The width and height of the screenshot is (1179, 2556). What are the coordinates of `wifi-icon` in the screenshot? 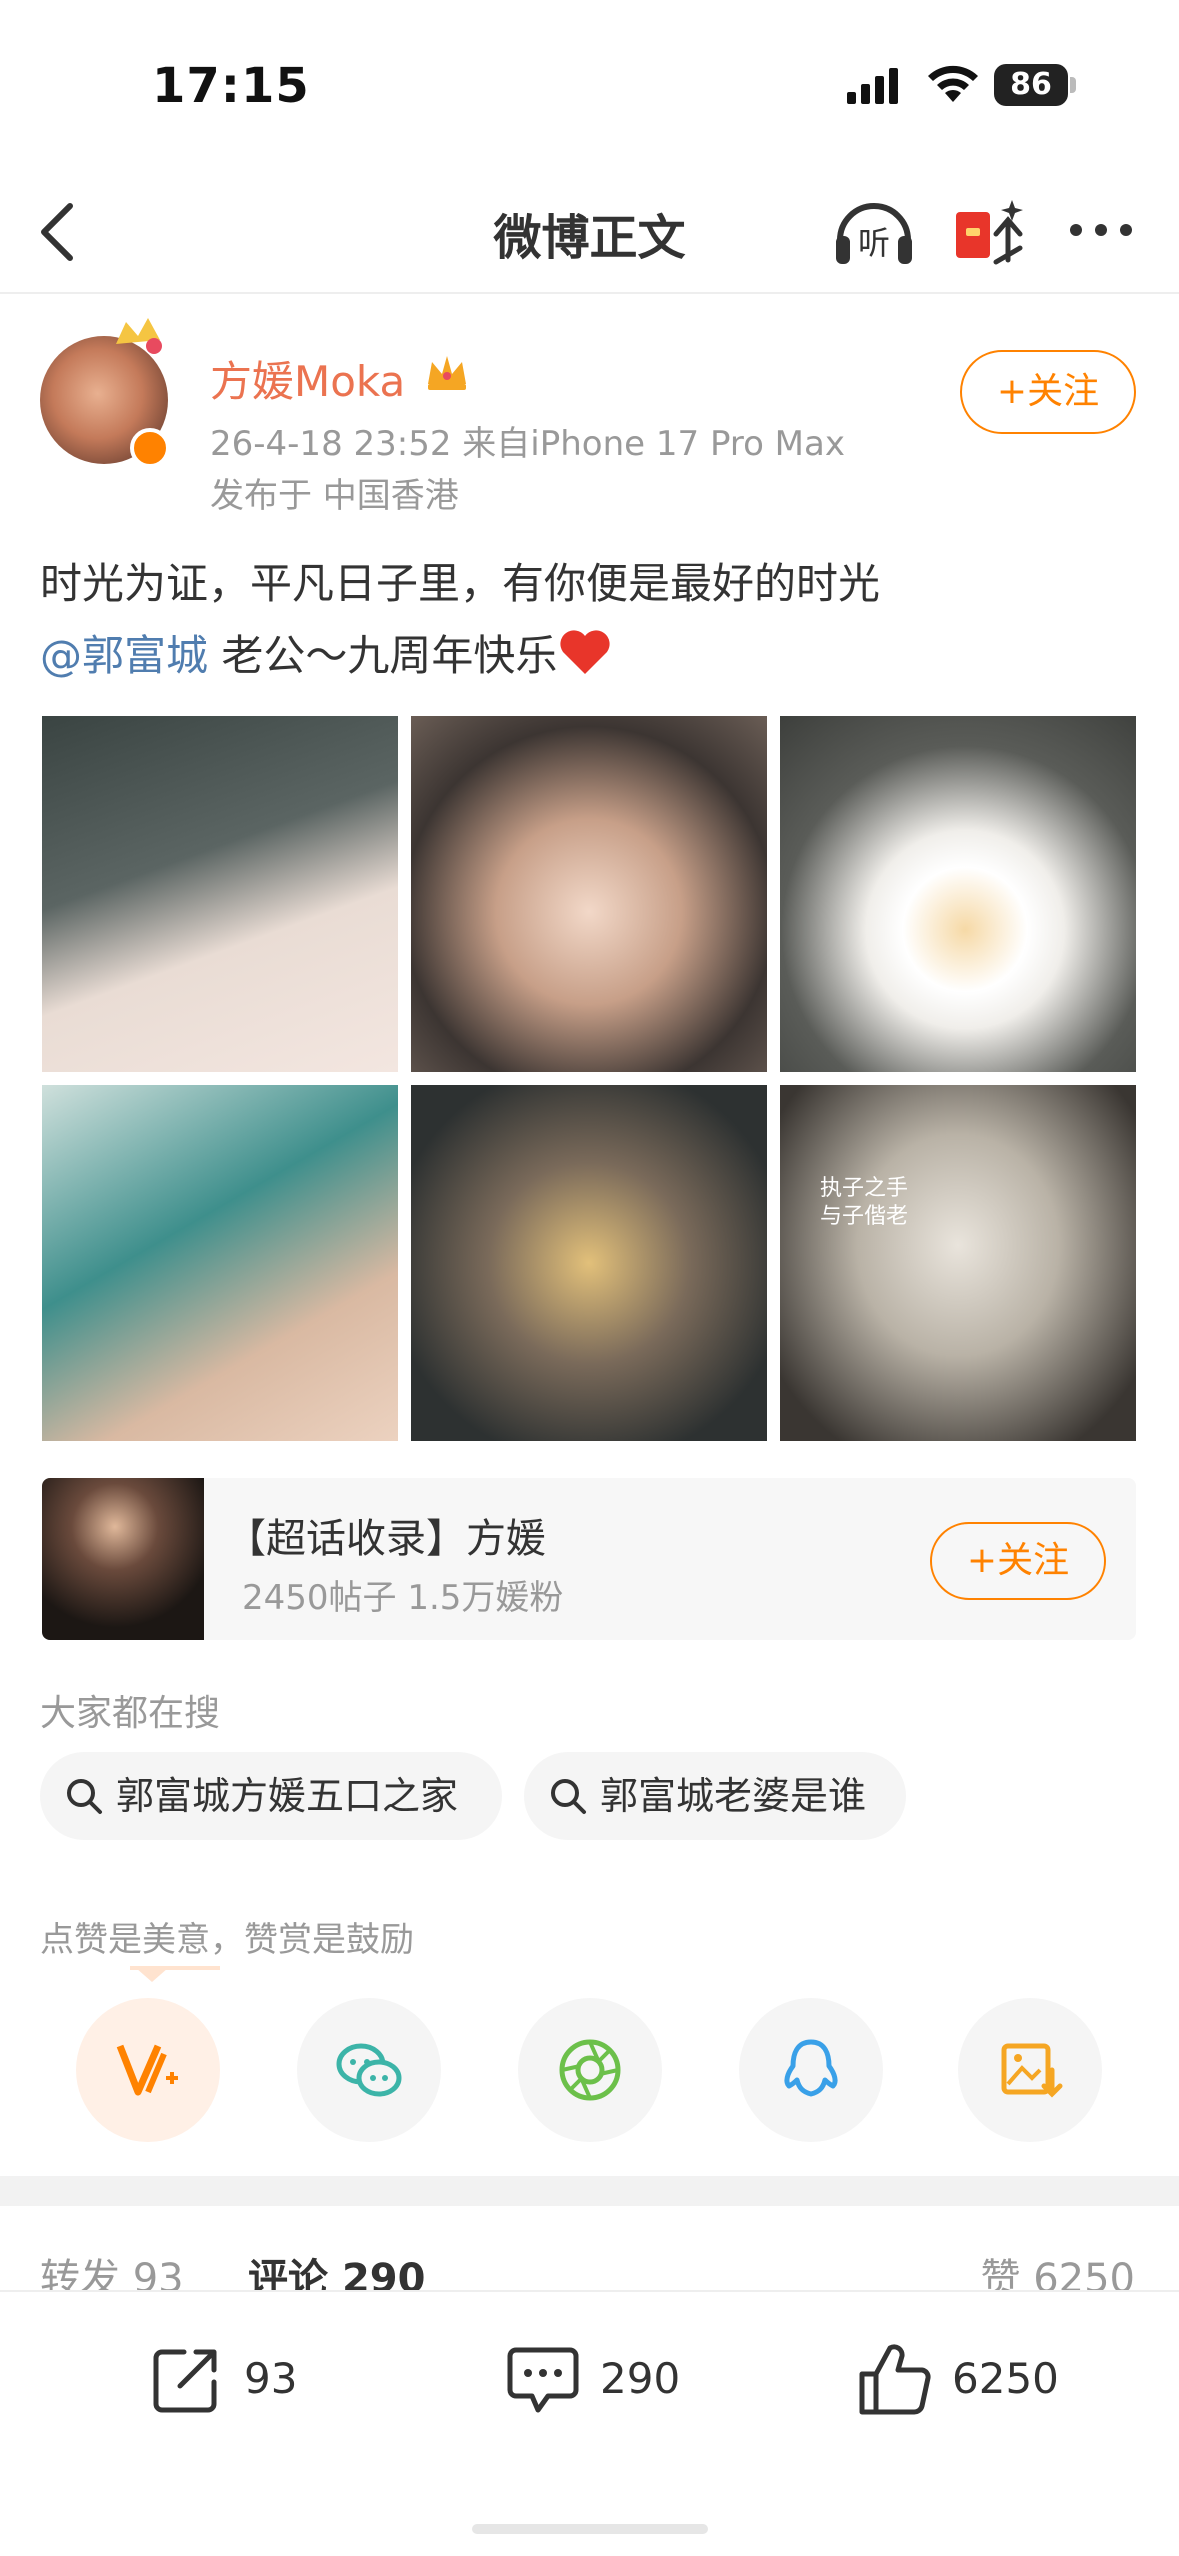 It's located at (953, 83).